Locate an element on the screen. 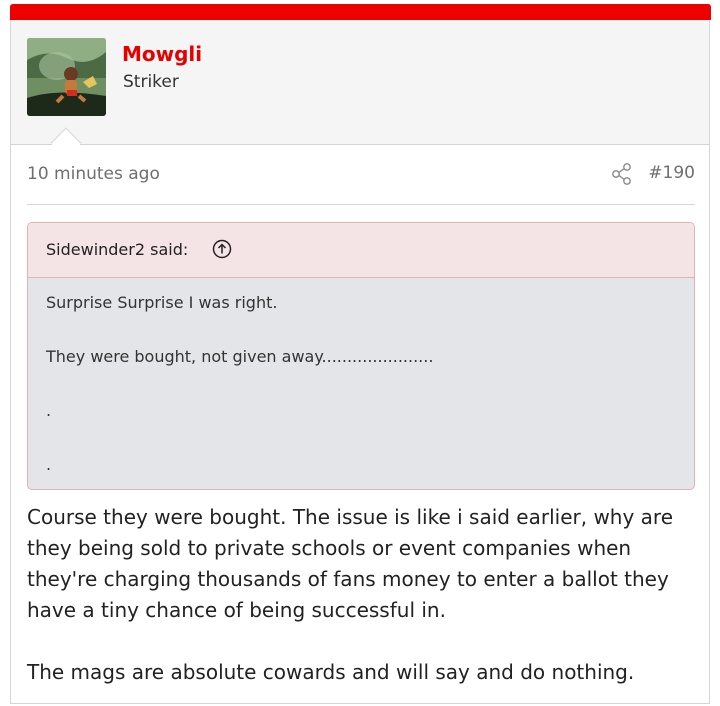 Image resolution: width=720 pixels, height=706 pixels. post-meta: 10 minutes ago #190 is located at coordinates (361, 177).